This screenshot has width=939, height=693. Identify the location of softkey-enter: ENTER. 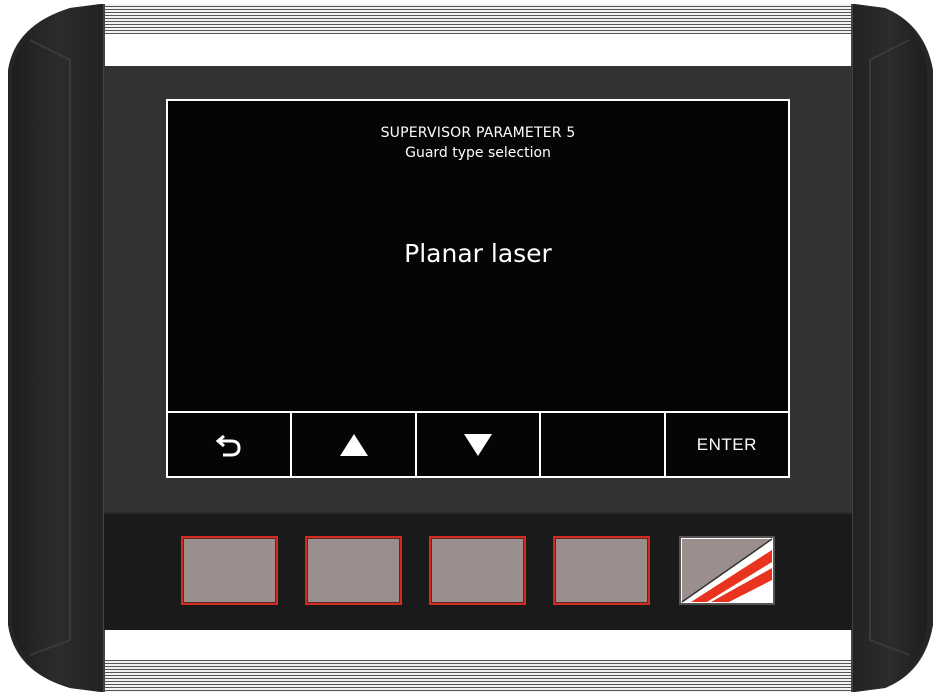
(727, 444).